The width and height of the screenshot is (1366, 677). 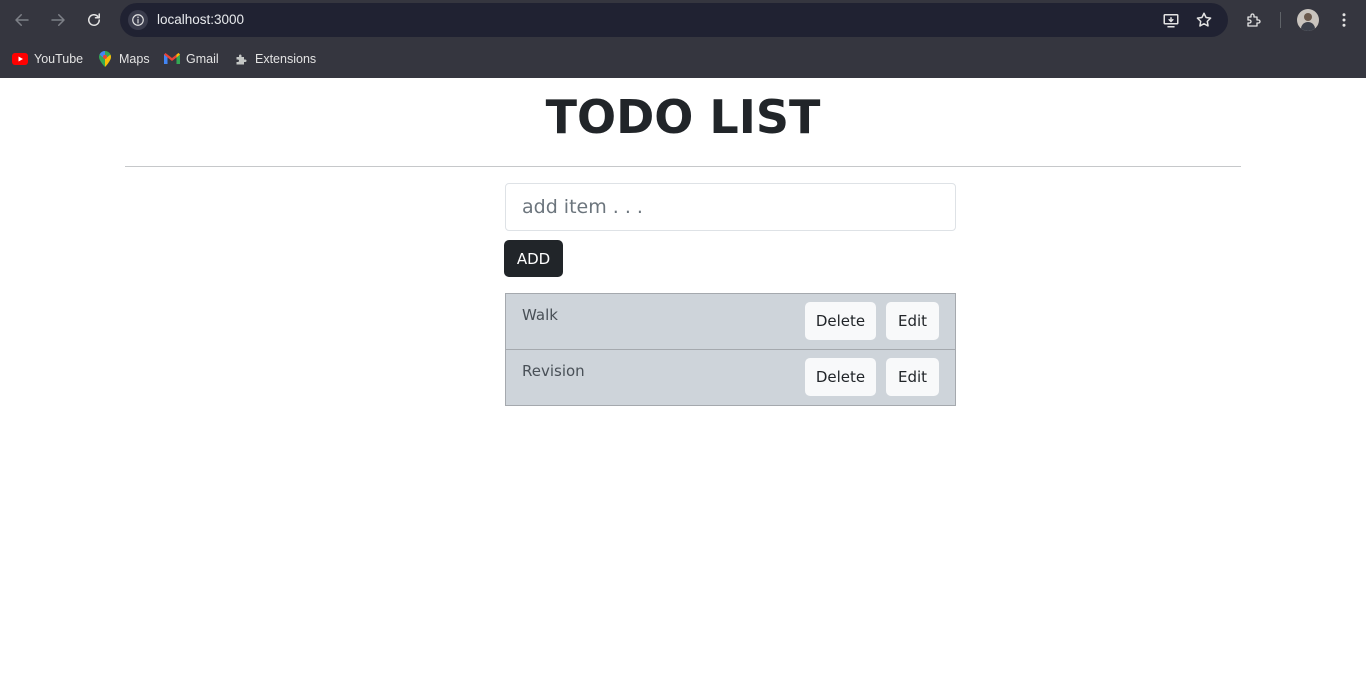 What do you see at coordinates (730, 207) in the screenshot?
I see `add-item-input` at bounding box center [730, 207].